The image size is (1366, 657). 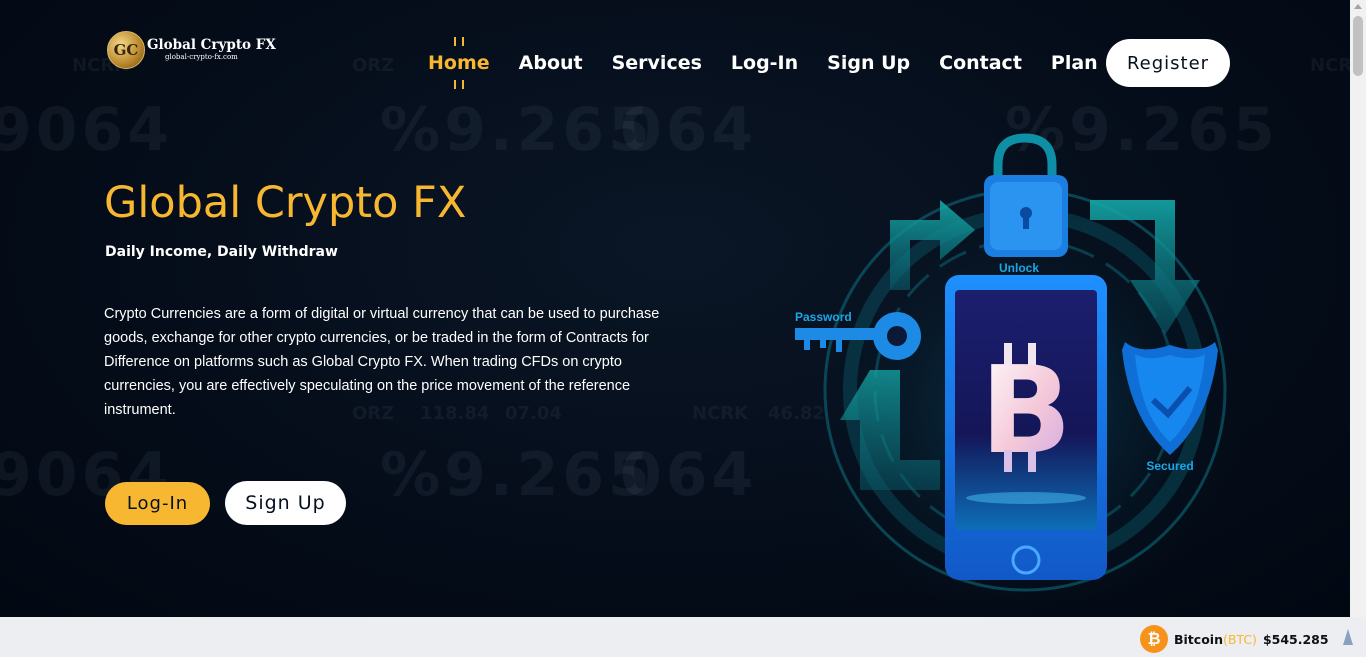 I want to click on secured-label: Secured, so click(x=1169, y=466).